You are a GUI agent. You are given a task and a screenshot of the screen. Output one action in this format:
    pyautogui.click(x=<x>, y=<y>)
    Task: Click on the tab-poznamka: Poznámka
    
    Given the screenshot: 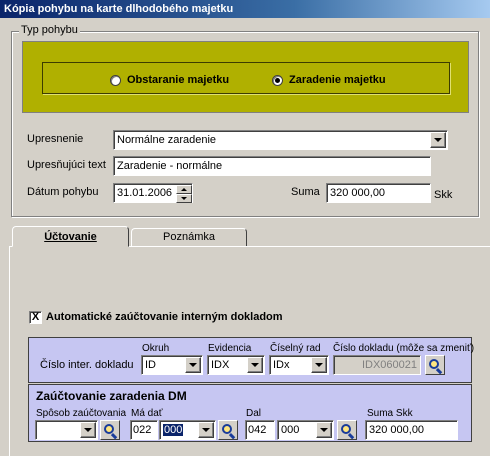 What is the action you would take?
    pyautogui.click(x=189, y=237)
    